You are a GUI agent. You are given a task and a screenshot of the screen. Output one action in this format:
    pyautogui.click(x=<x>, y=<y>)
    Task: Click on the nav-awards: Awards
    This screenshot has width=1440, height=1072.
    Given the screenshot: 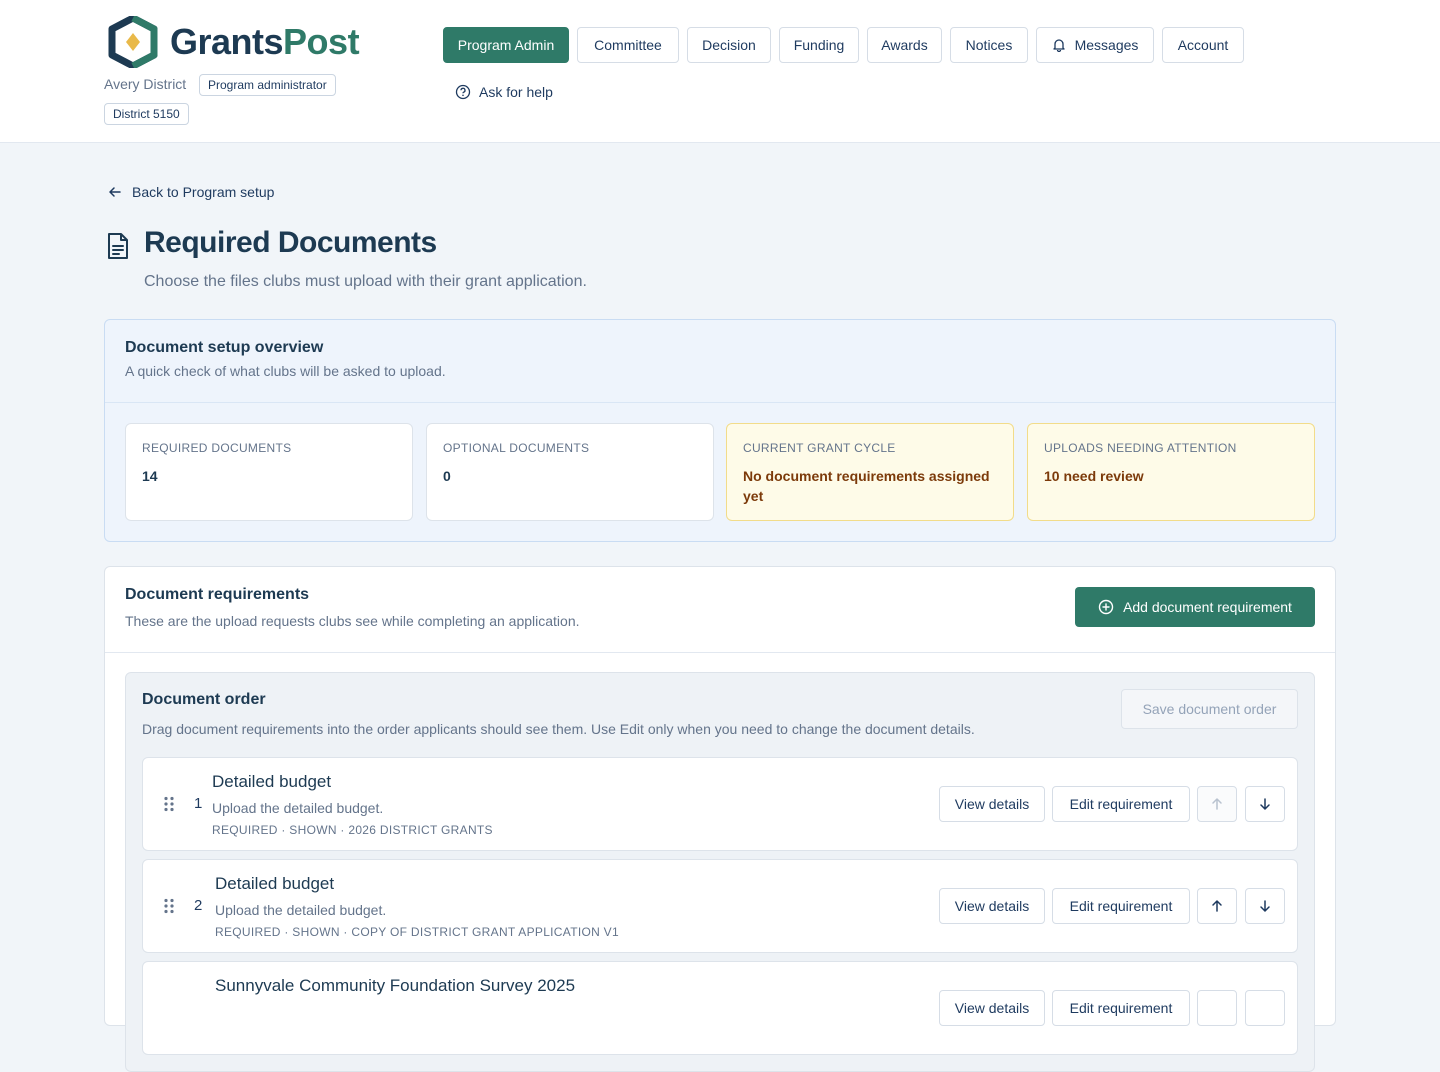 What is the action you would take?
    pyautogui.click(x=904, y=45)
    